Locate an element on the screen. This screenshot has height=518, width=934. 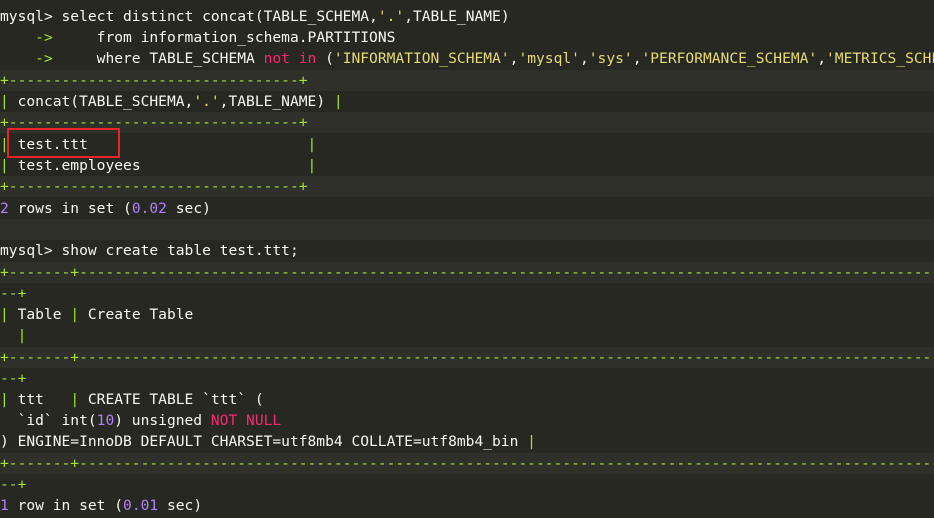
sql-string: 'PERFORMANCE_SCHEMA' is located at coordinates (729, 58).